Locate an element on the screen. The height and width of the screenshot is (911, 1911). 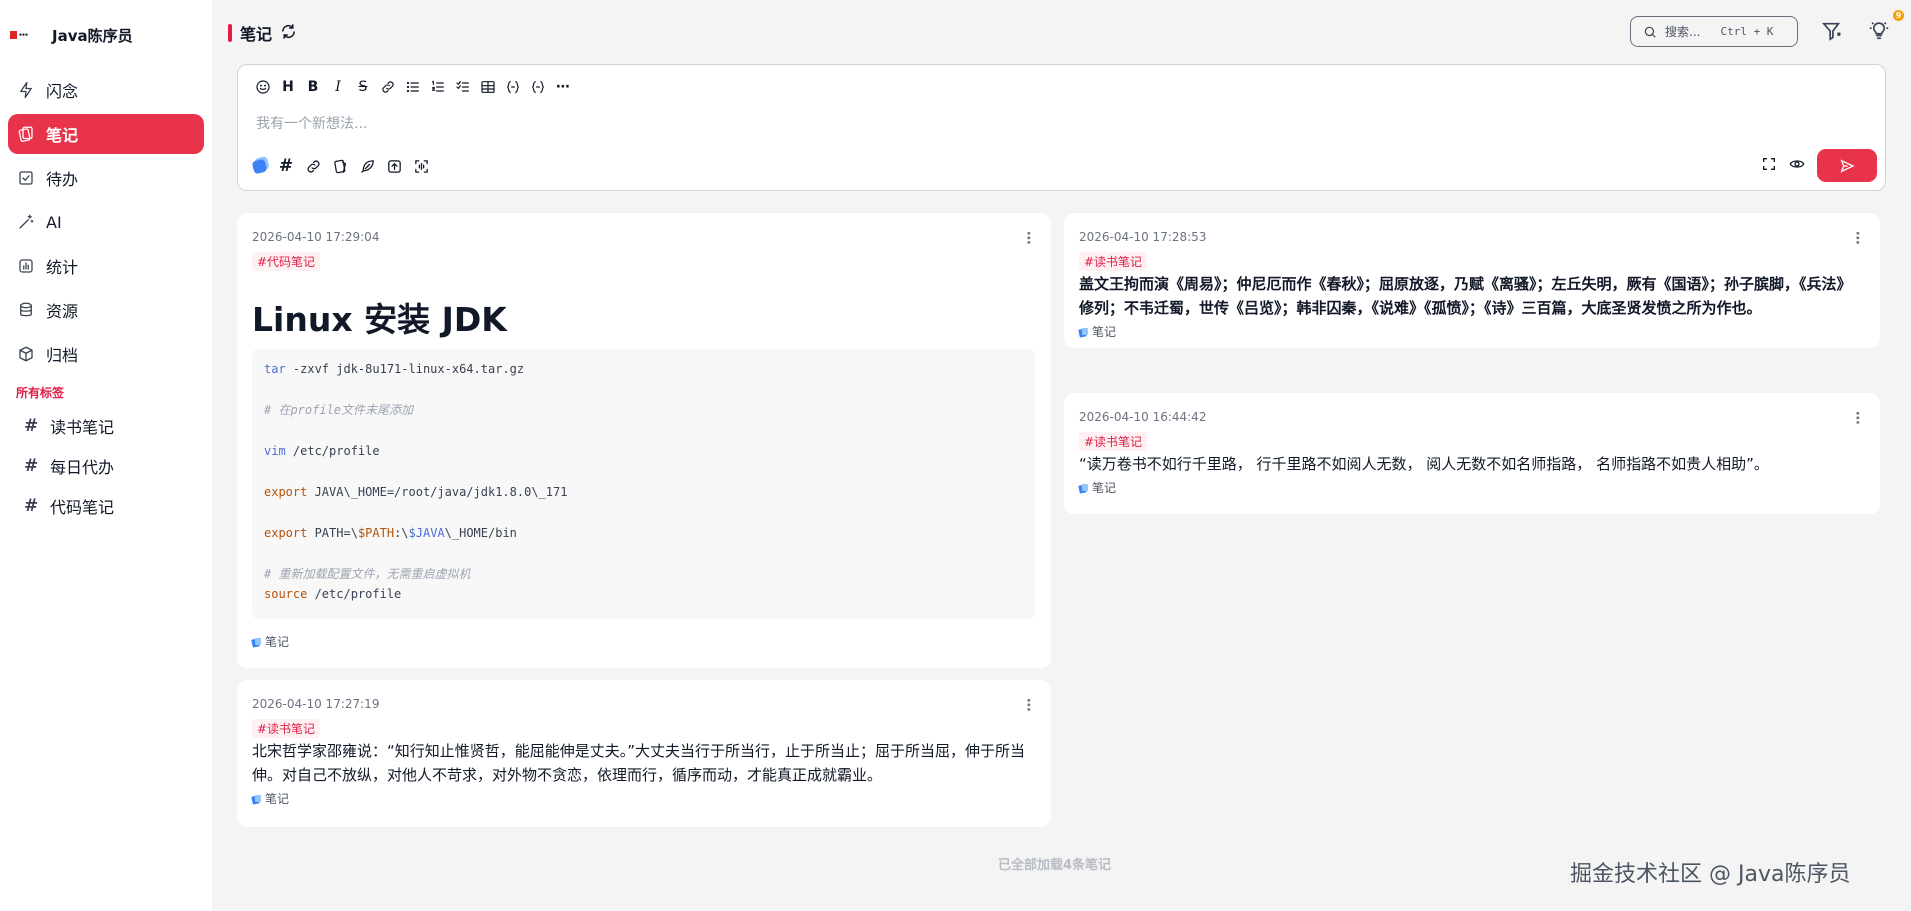
editor-right-actions is located at coordinates (1819, 165).